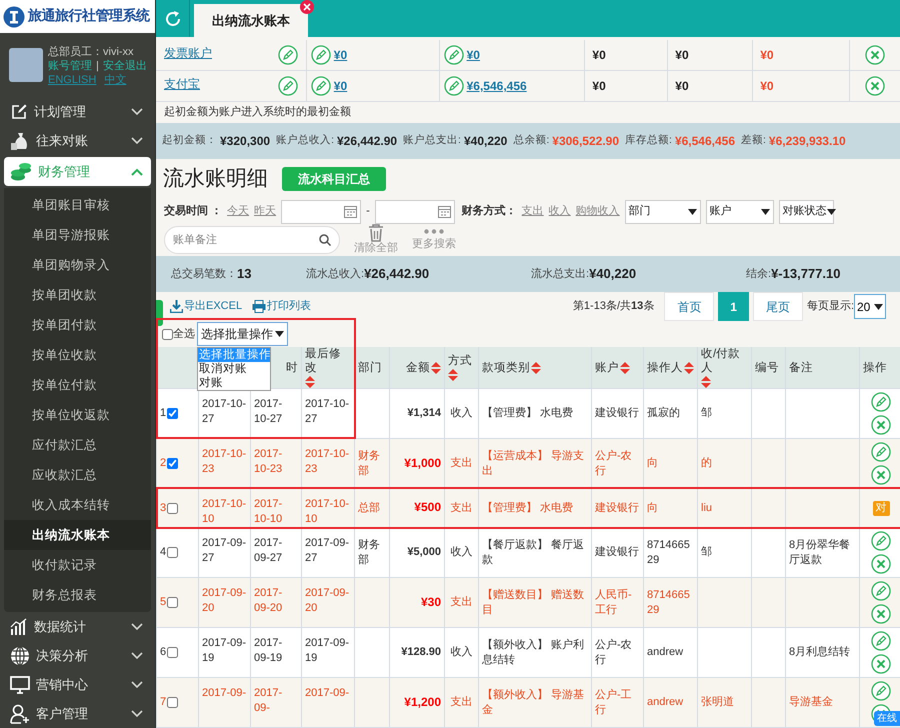 This screenshot has height=728, width=900. I want to click on column-header: 编号, so click(767, 367).